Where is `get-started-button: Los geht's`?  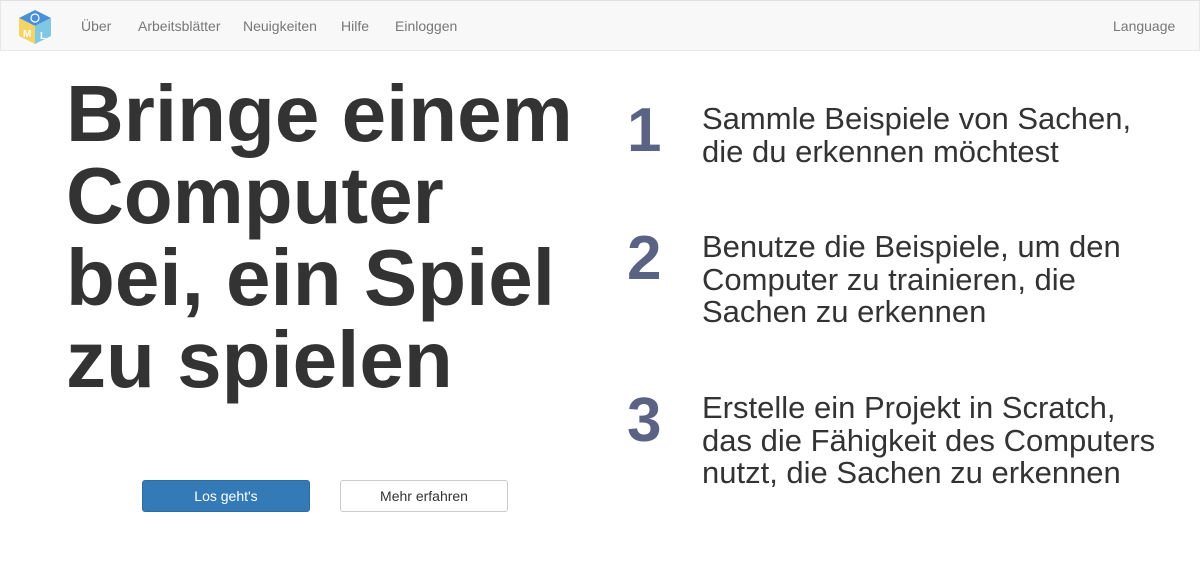 get-started-button: Los geht's is located at coordinates (226, 496).